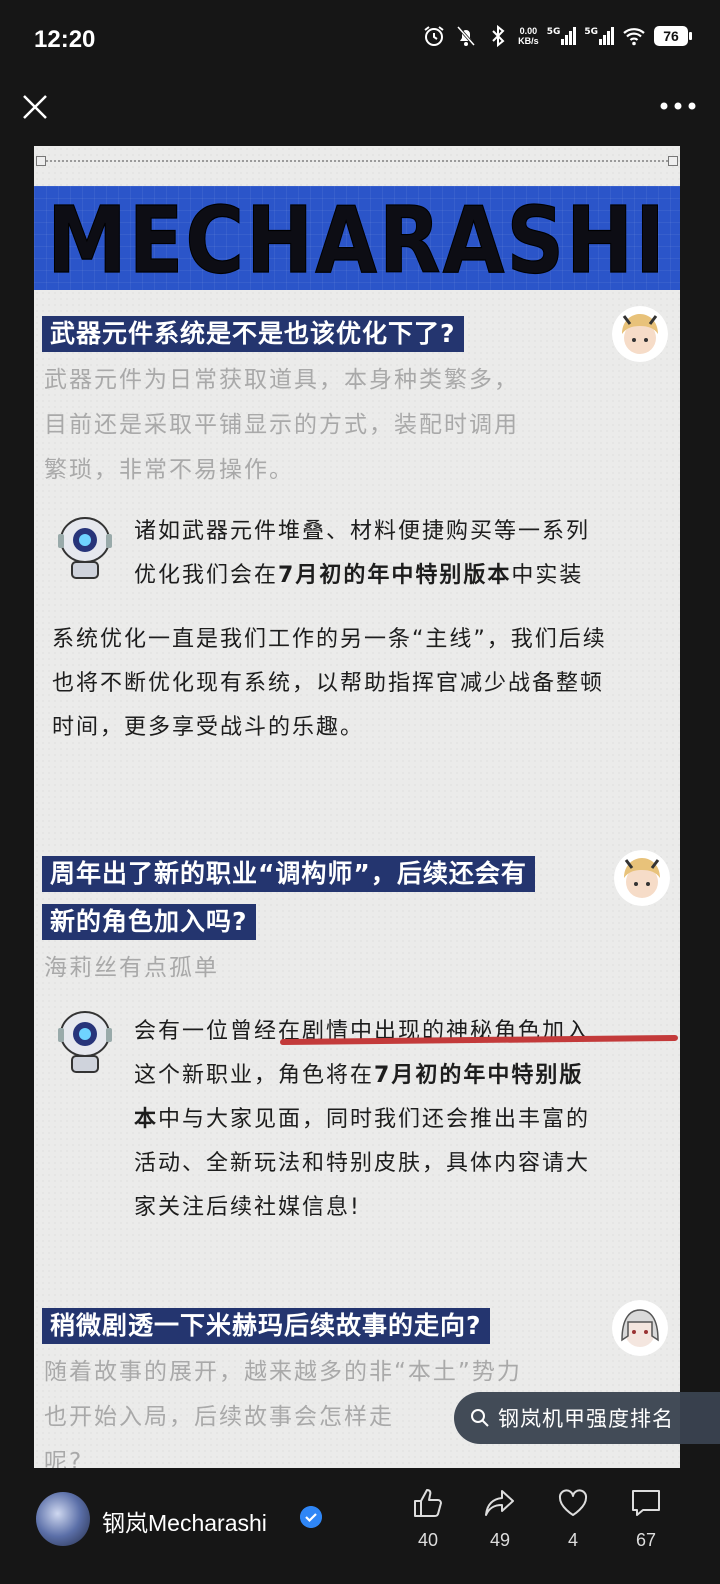 This screenshot has height=1584, width=720. I want to click on question-intro: 海莉丝有点孤单, so click(131, 968).